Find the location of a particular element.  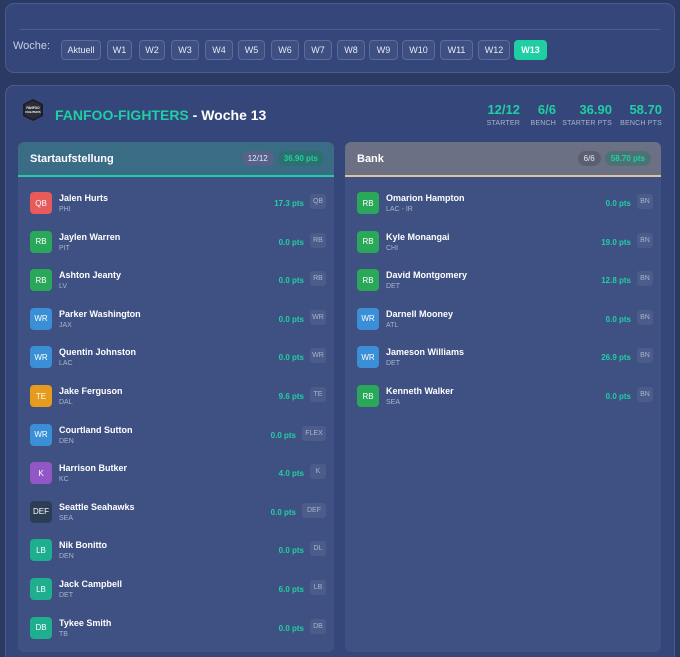

player-name: Harrison Butker is located at coordinates (93, 468).